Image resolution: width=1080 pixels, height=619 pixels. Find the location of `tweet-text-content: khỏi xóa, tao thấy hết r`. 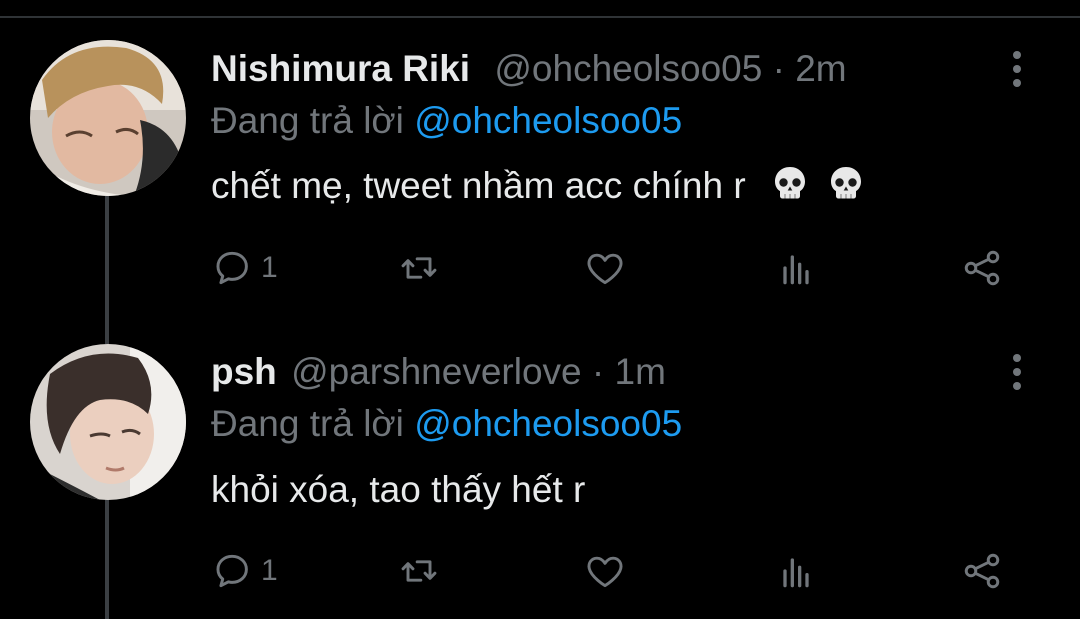

tweet-text-content: khỏi xóa, tao thấy hết r is located at coordinates (398, 489).